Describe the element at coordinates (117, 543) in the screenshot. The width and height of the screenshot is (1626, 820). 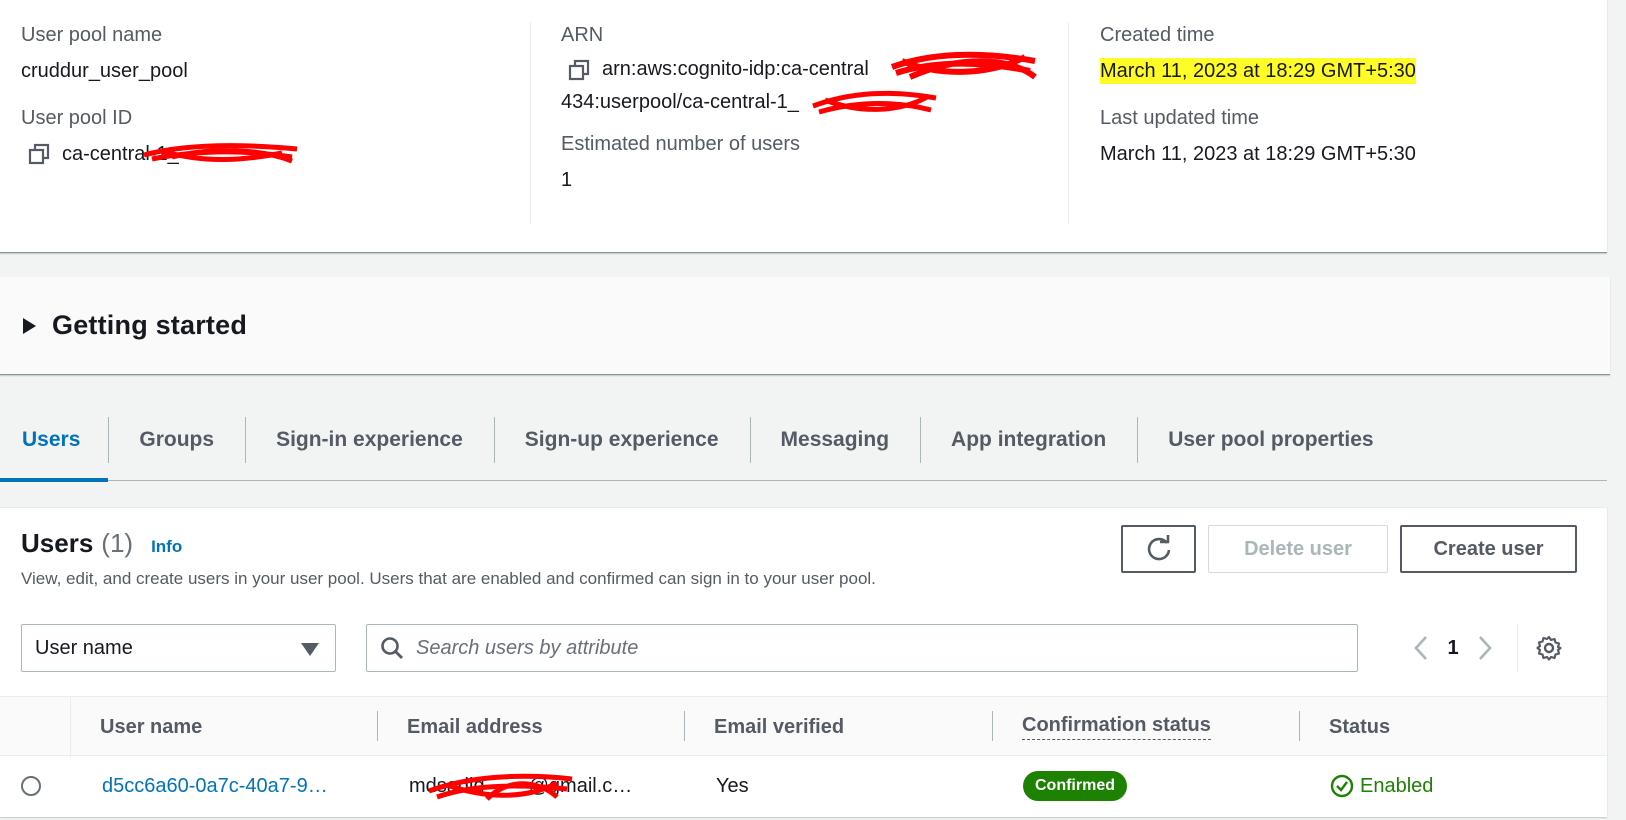
I see `users-count: (1)` at that location.